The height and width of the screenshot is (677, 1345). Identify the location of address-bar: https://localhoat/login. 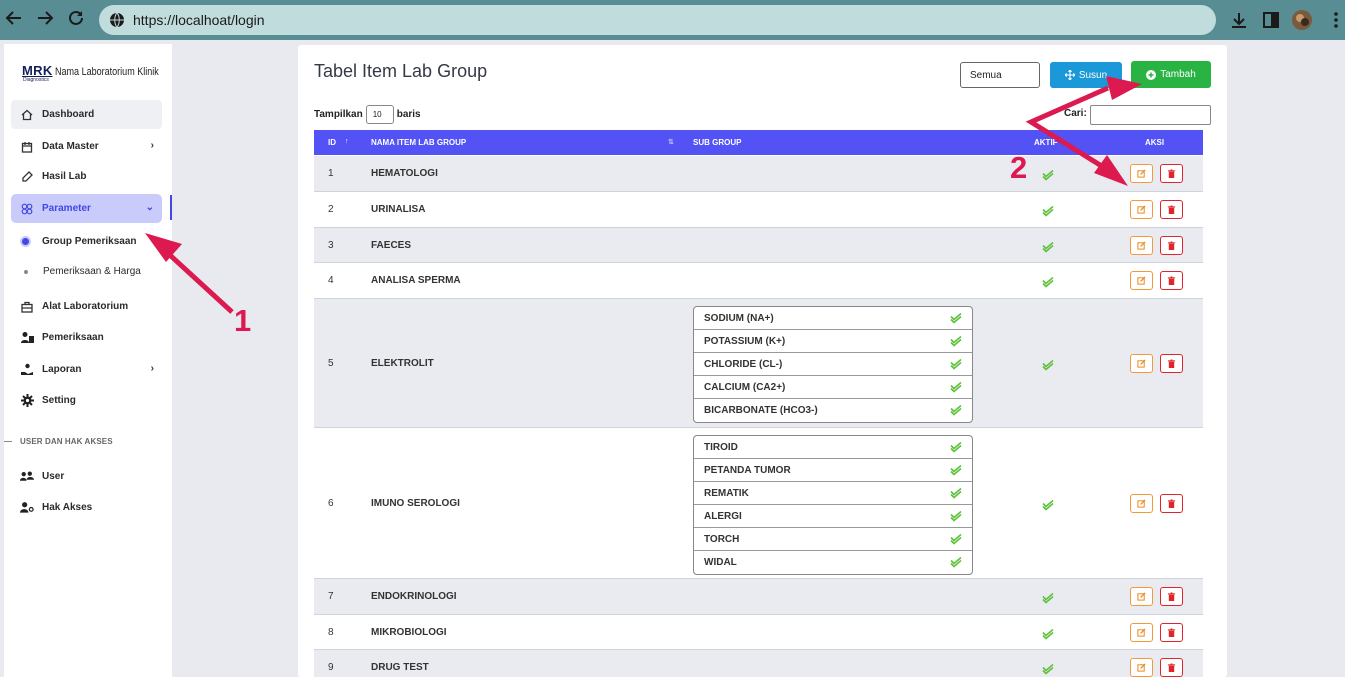
(657, 20).